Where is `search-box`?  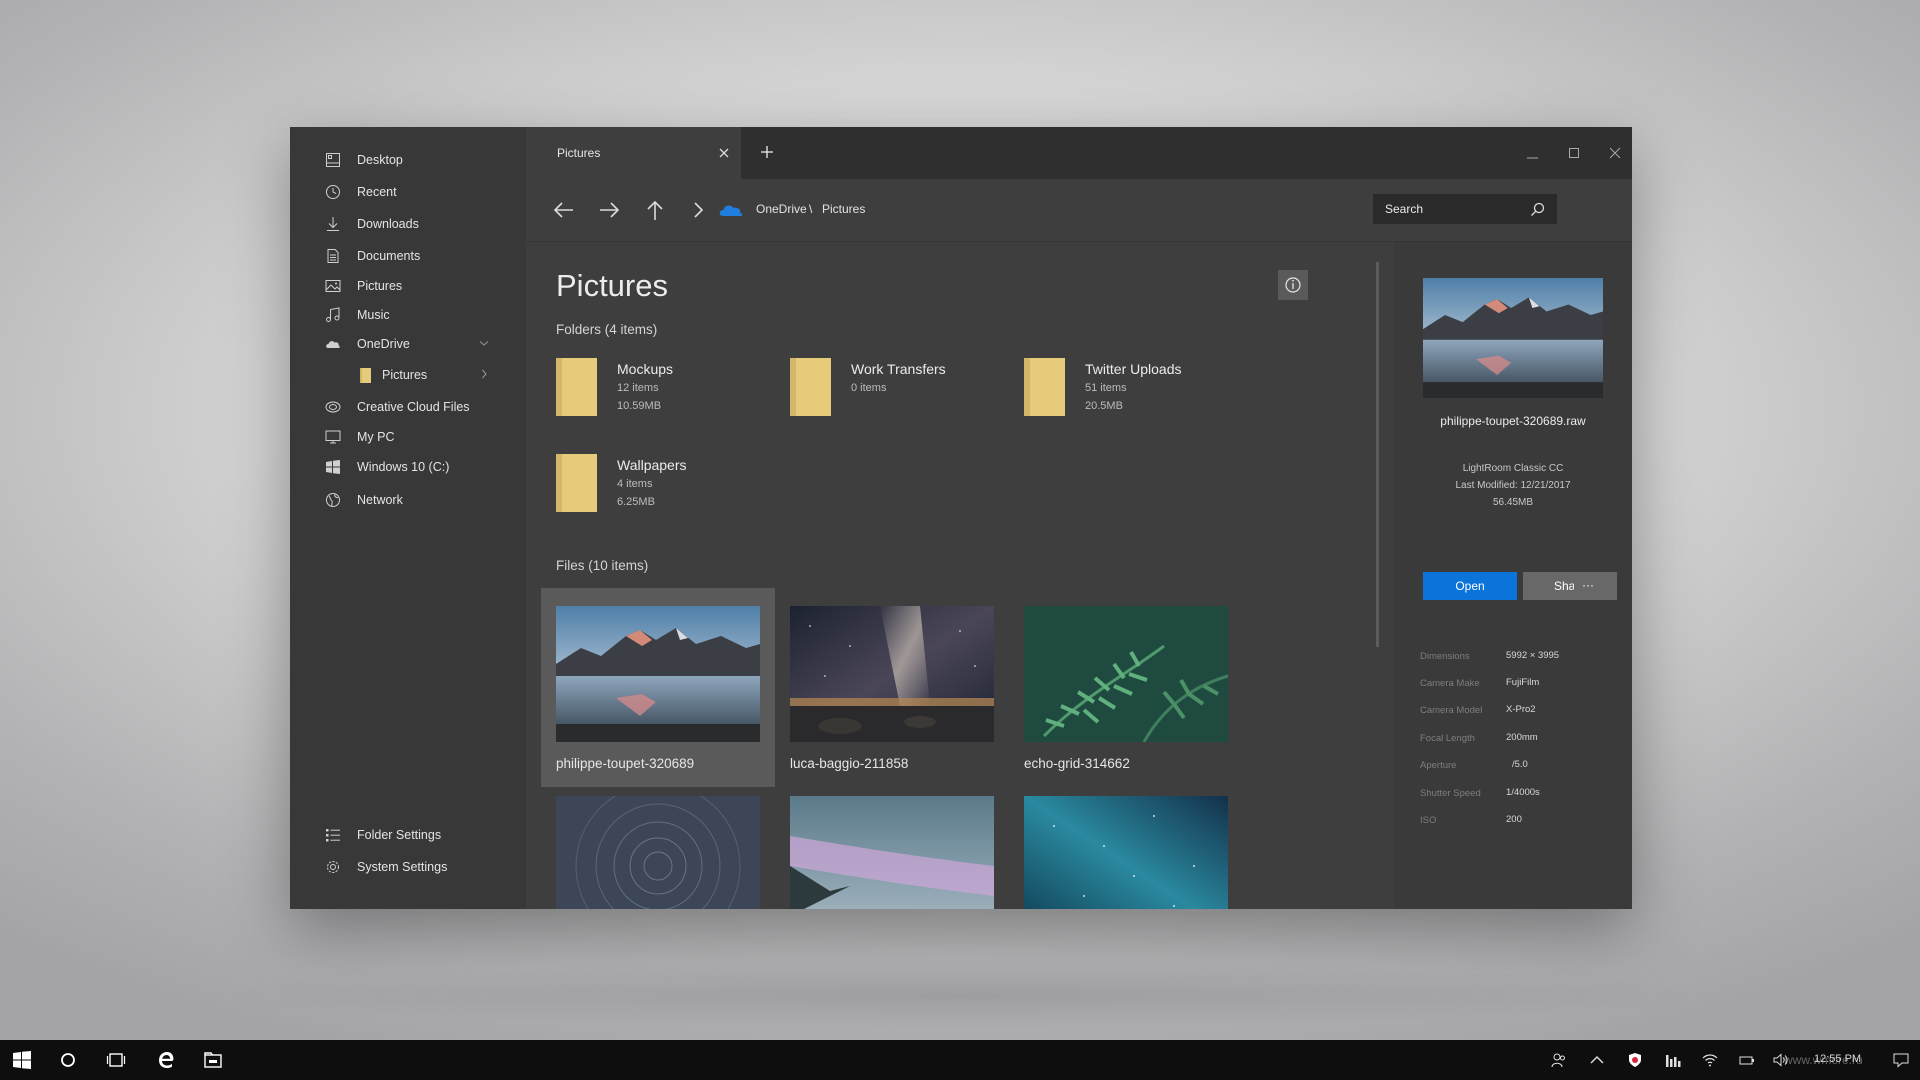 search-box is located at coordinates (1465, 209).